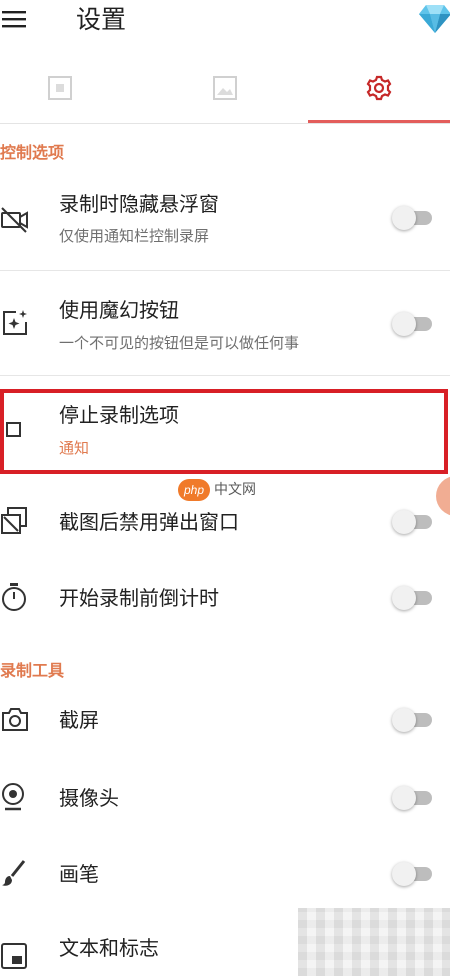 The image size is (450, 976). Describe the element at coordinates (13, 797) in the screenshot. I see `webcam-icon` at that location.